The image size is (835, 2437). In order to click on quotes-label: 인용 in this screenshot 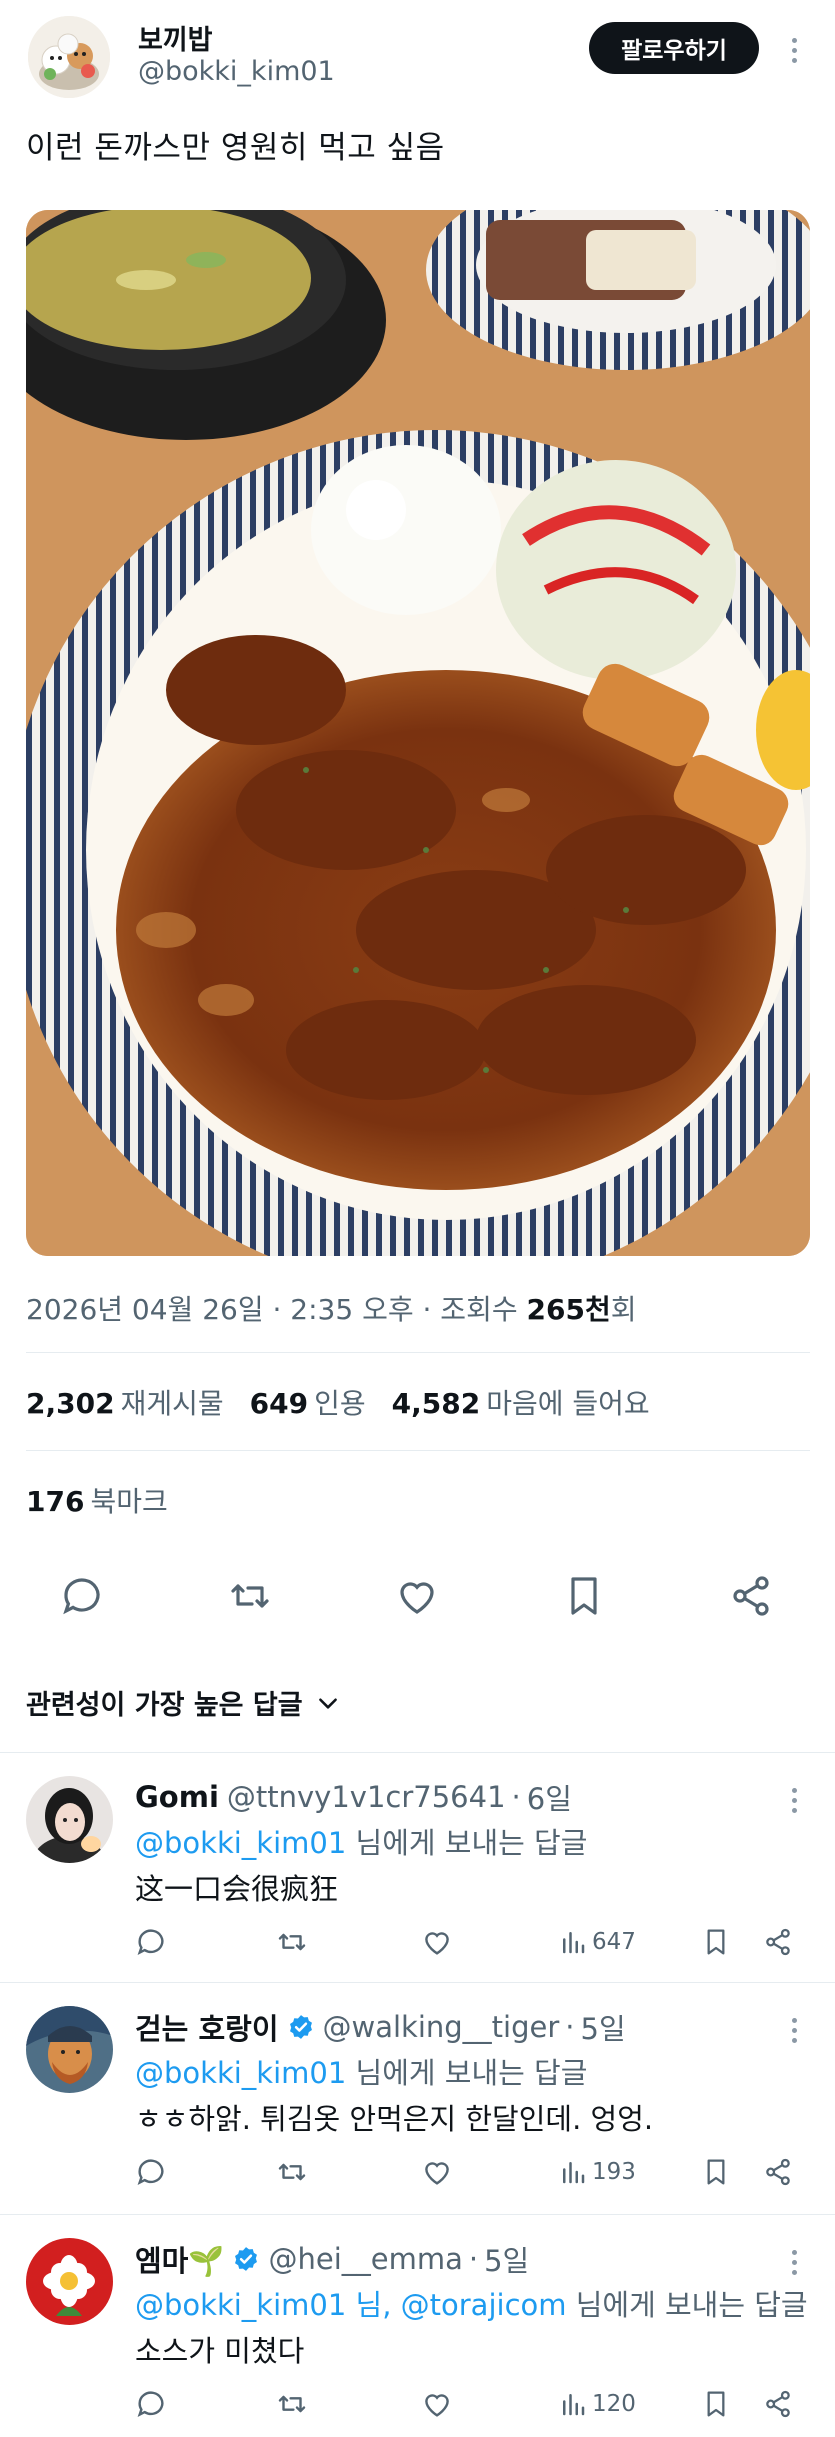, I will do `click(340, 1403)`.